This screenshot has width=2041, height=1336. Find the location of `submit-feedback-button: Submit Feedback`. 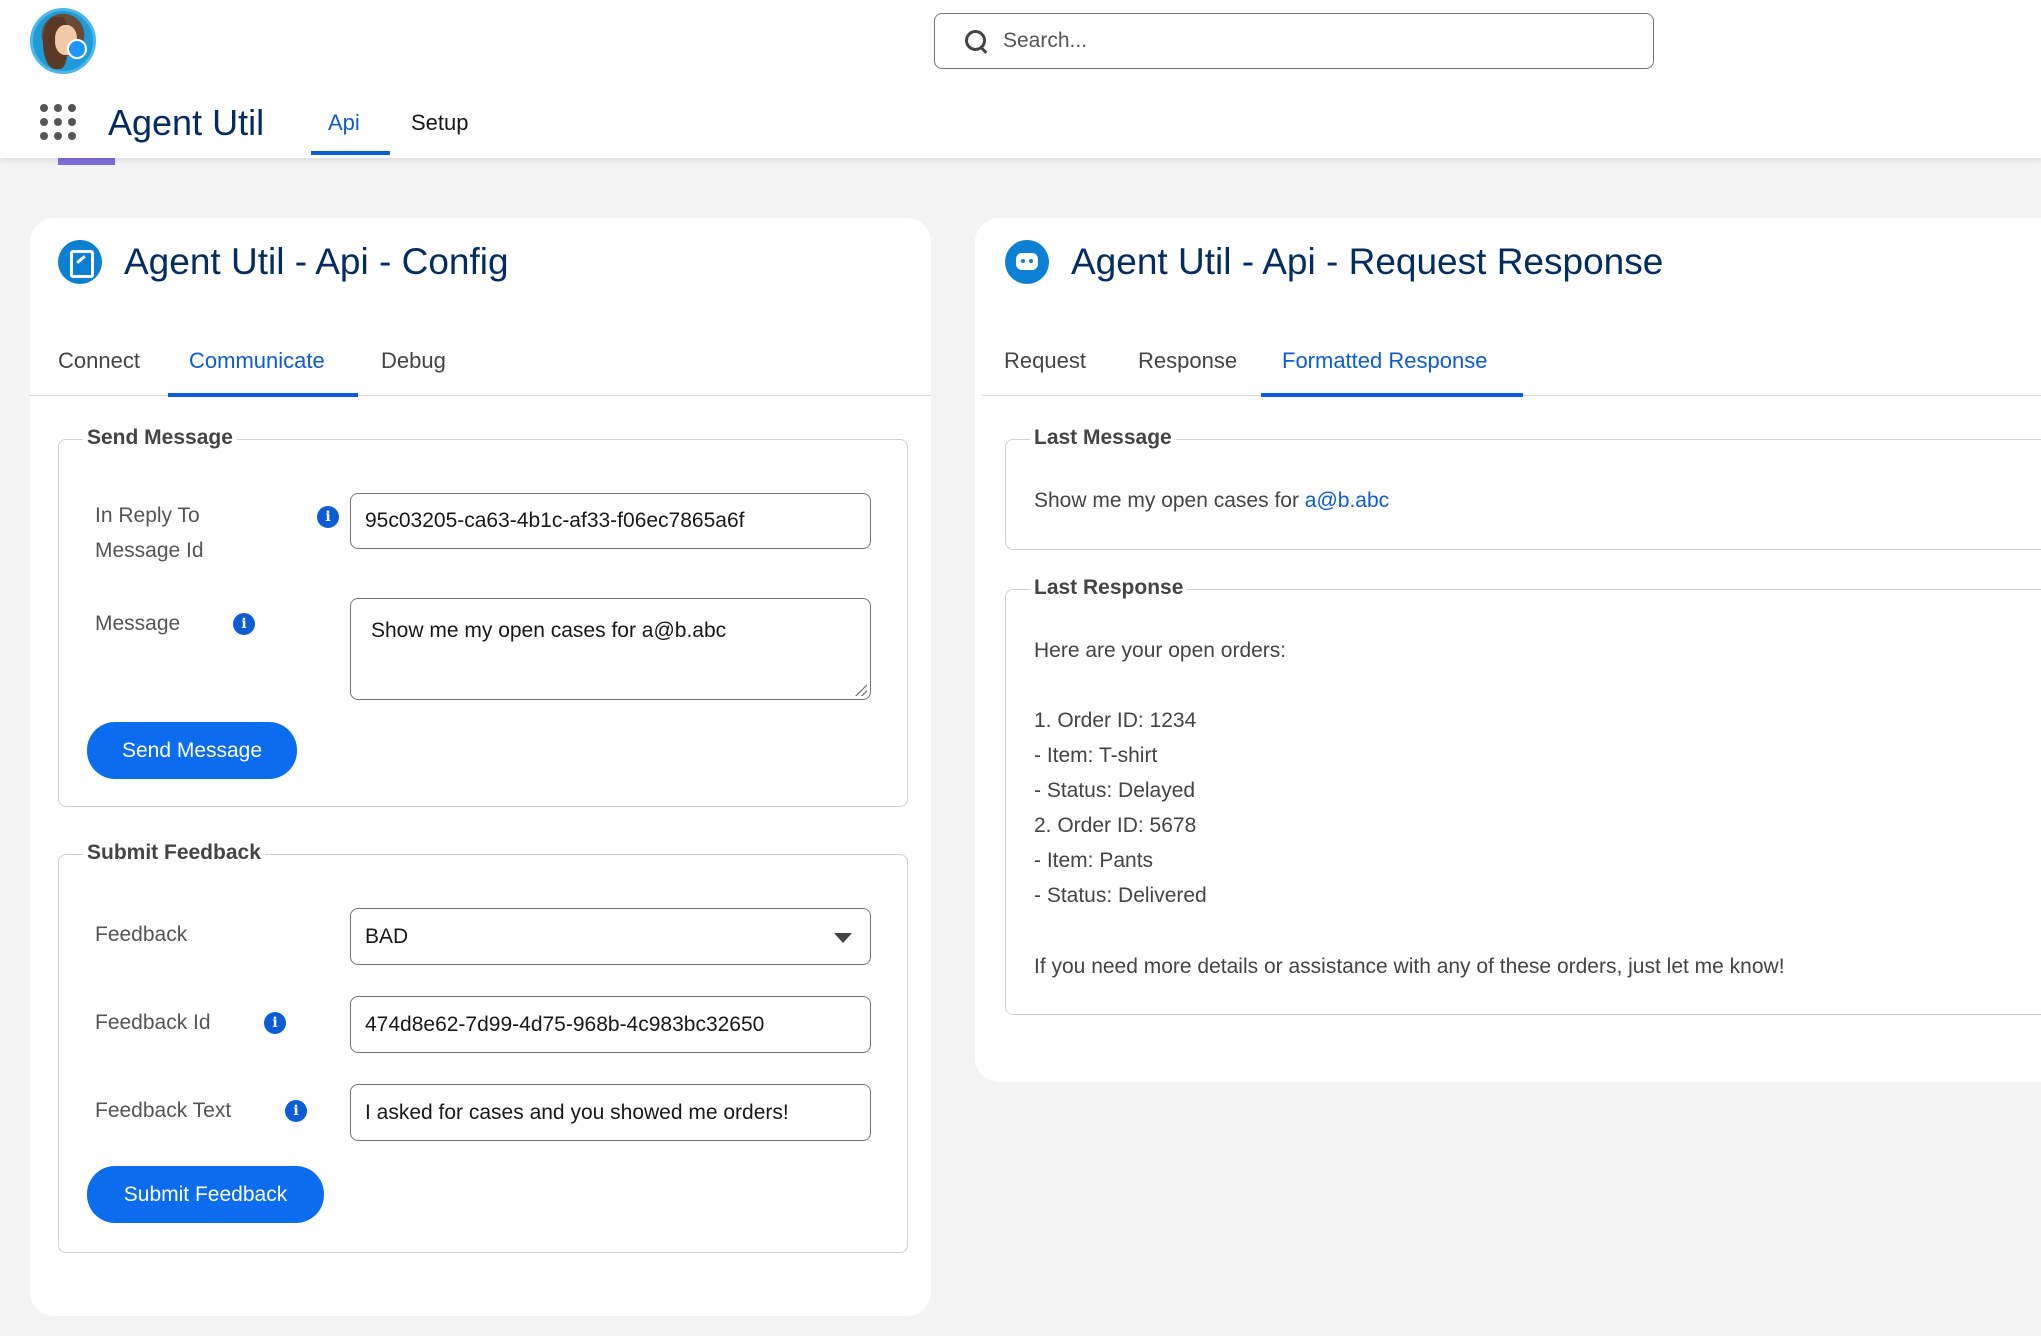

submit-feedback-button: Submit Feedback is located at coordinates (205, 1194).